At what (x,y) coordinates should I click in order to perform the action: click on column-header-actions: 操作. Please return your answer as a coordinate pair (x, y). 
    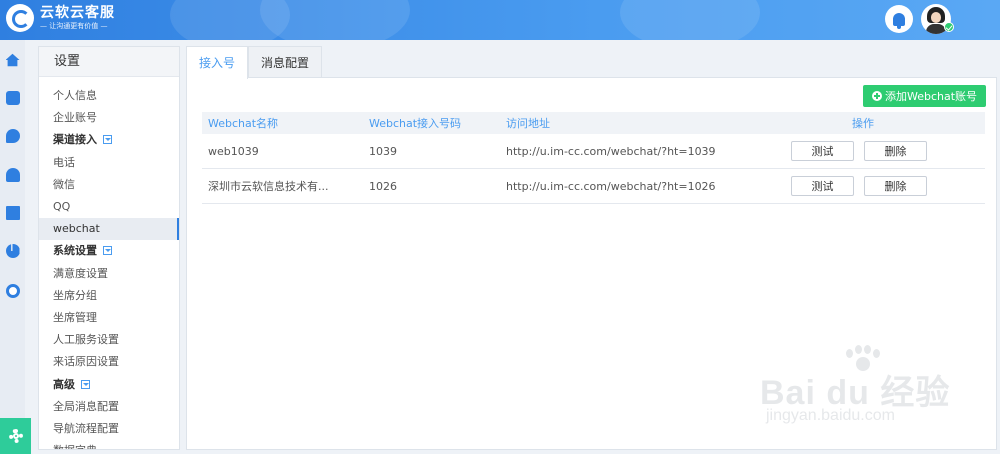
    Looking at the image, I should click on (863, 123).